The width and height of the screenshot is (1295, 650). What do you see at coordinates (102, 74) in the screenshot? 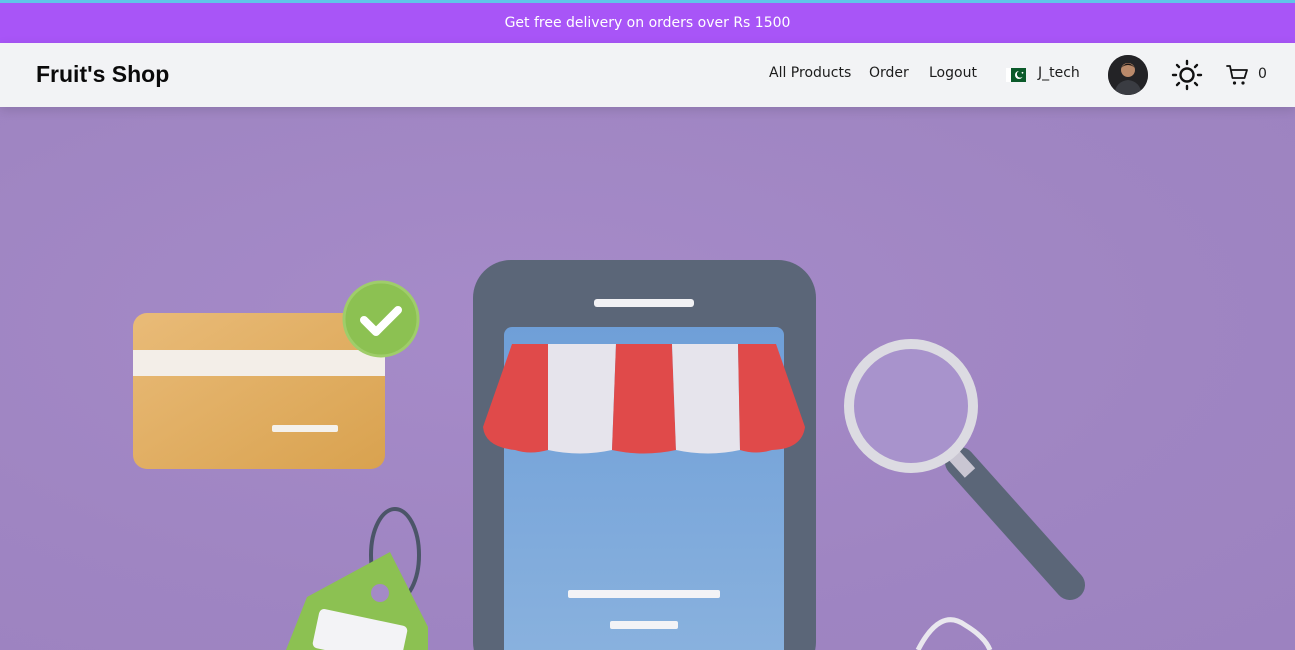
I see `brand-logo: Fruit's Shop` at bounding box center [102, 74].